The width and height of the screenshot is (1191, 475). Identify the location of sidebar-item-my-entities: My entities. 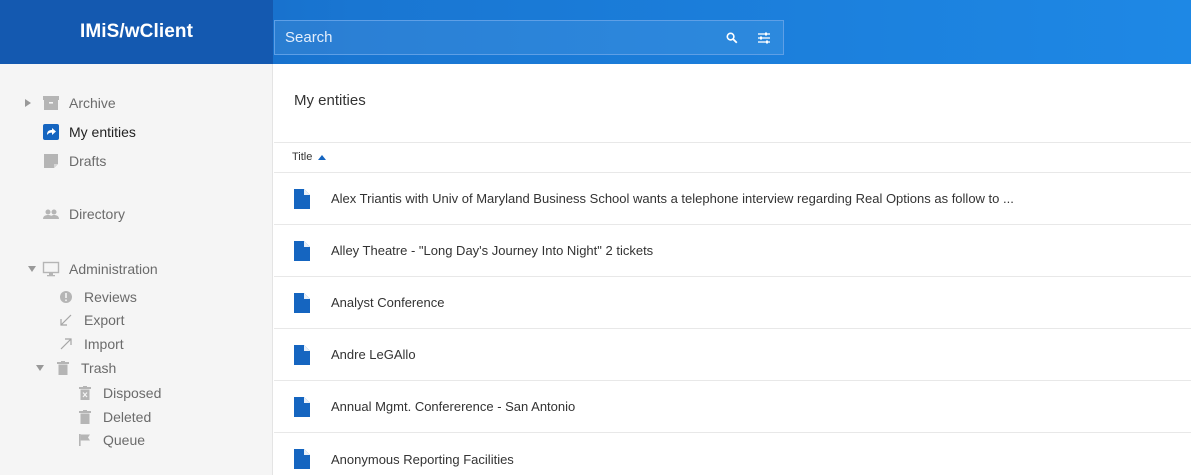
(88, 132).